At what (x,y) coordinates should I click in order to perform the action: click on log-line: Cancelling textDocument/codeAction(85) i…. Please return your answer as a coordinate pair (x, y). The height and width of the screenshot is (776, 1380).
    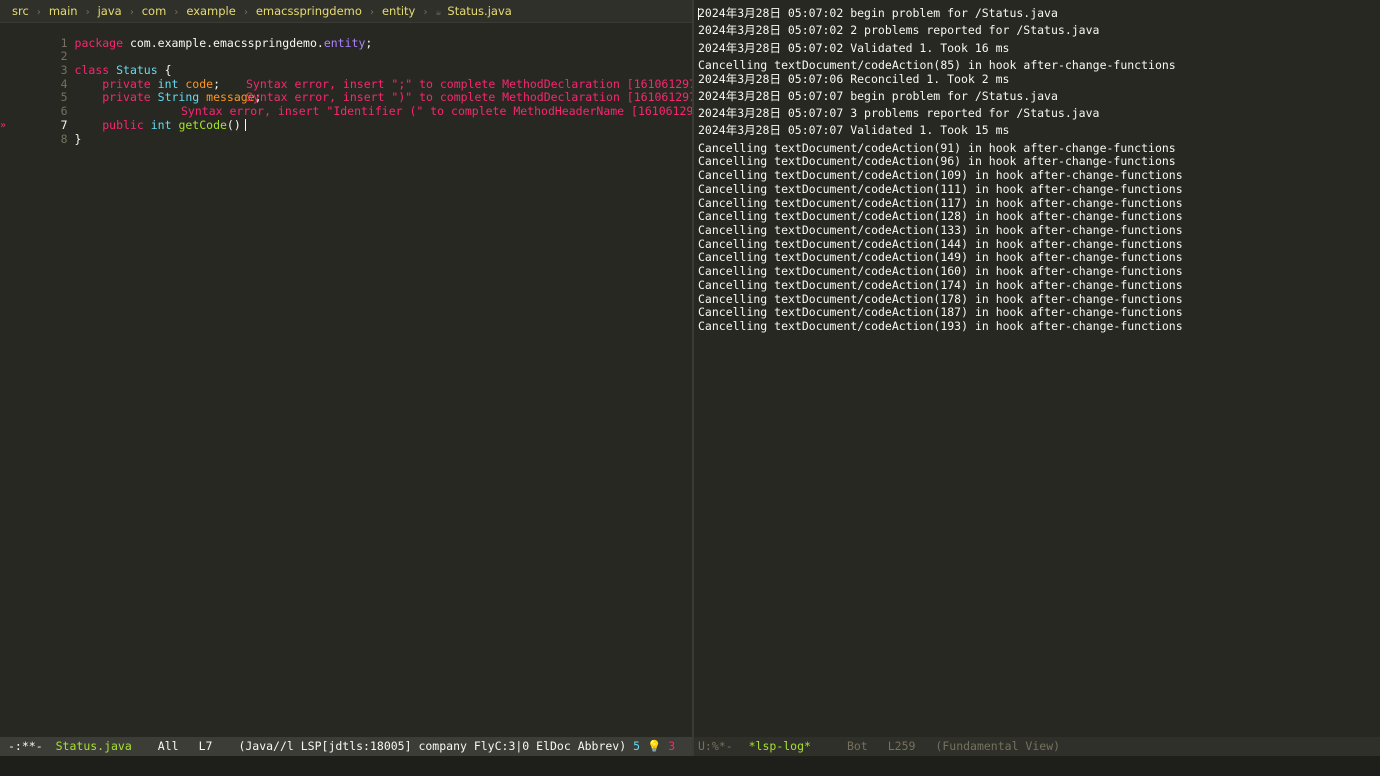
    Looking at the image, I should click on (1039, 65).